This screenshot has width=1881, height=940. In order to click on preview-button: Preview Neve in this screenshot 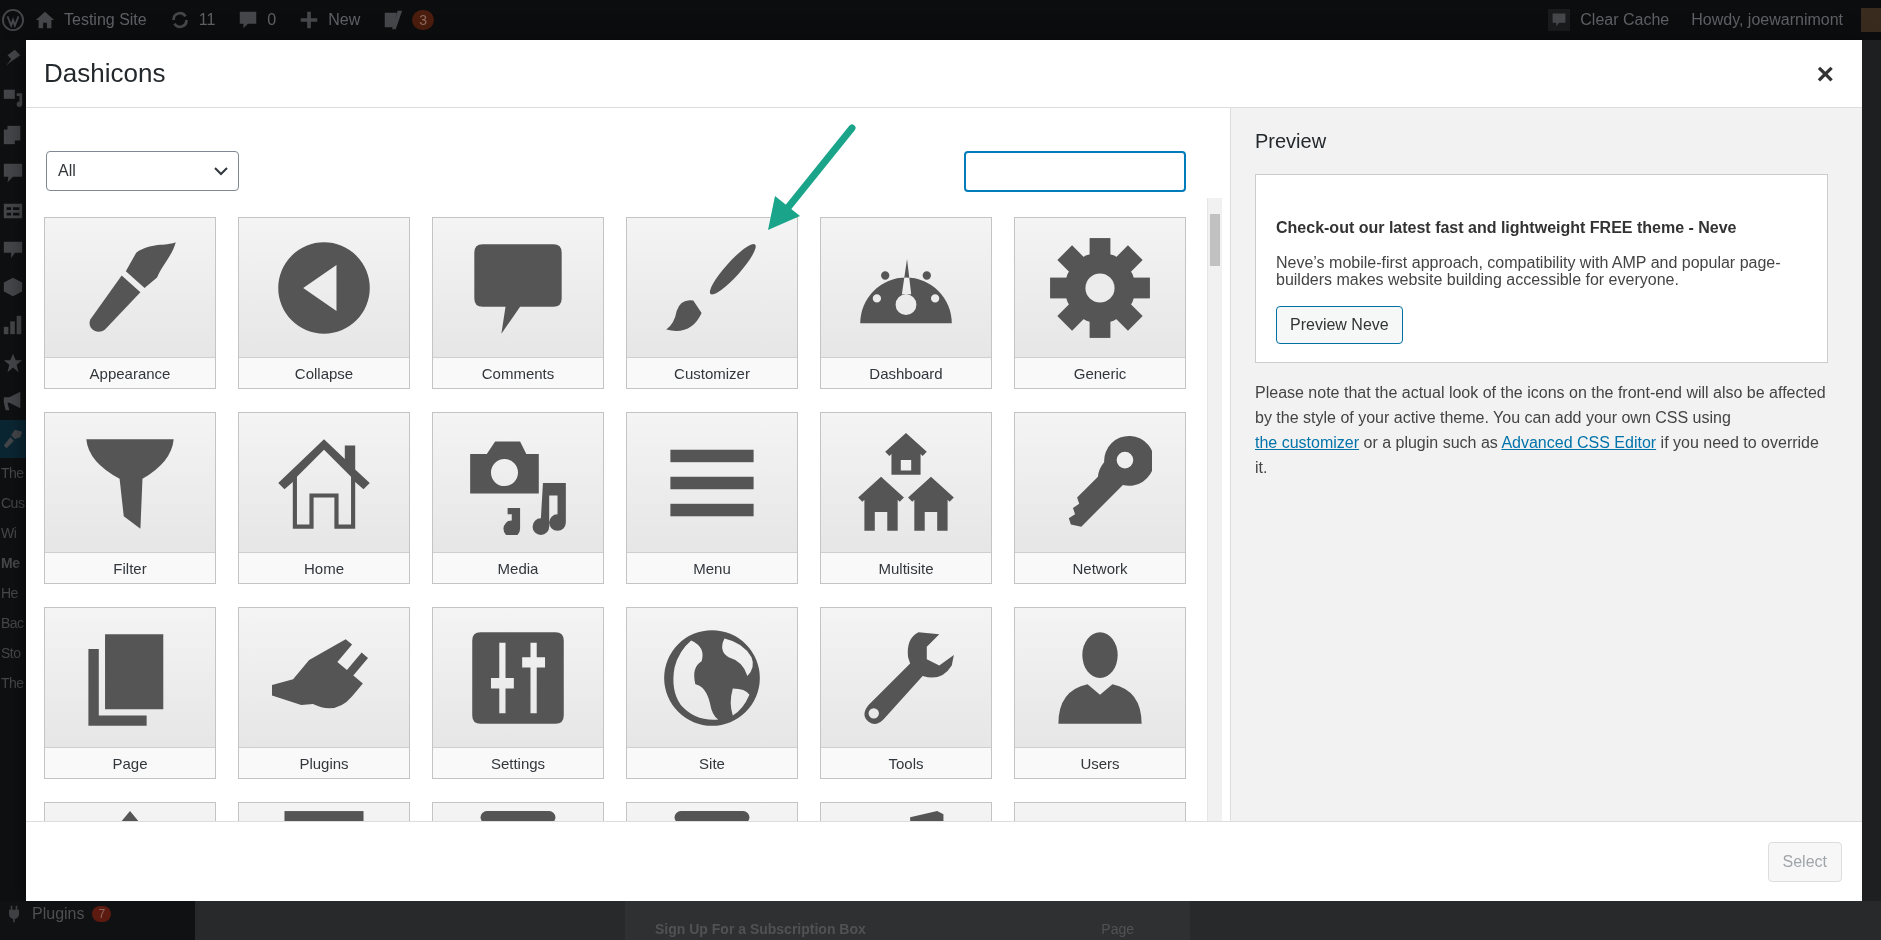, I will do `click(1339, 325)`.